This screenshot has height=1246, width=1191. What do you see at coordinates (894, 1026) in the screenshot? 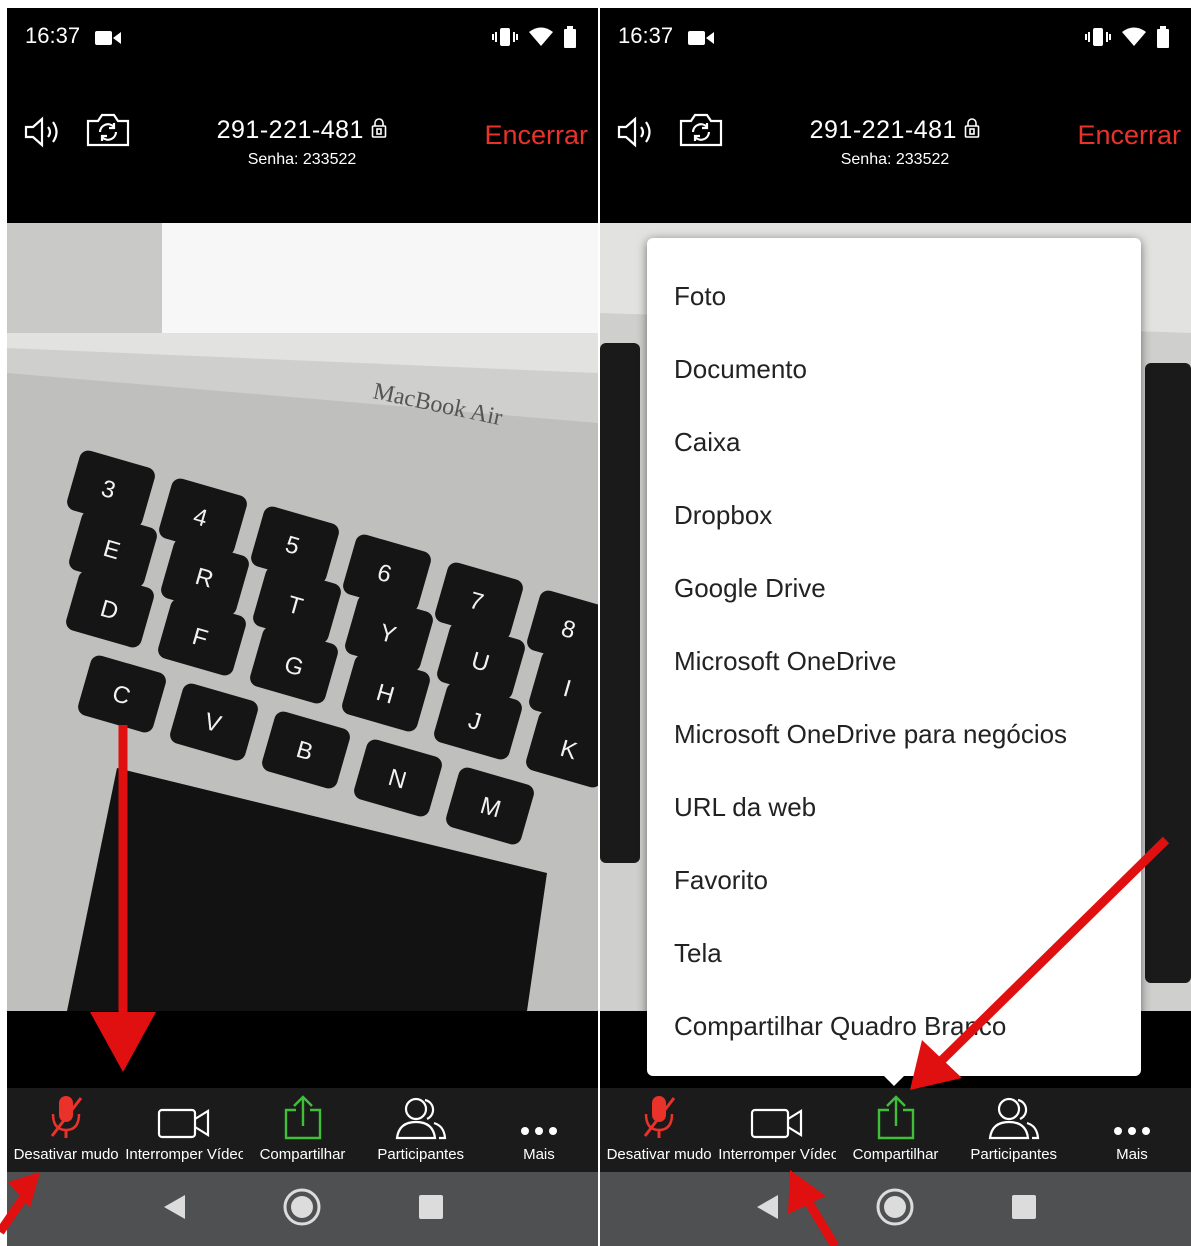
I see `share-option-whiteboard: Compartilhar Quadro Branco` at bounding box center [894, 1026].